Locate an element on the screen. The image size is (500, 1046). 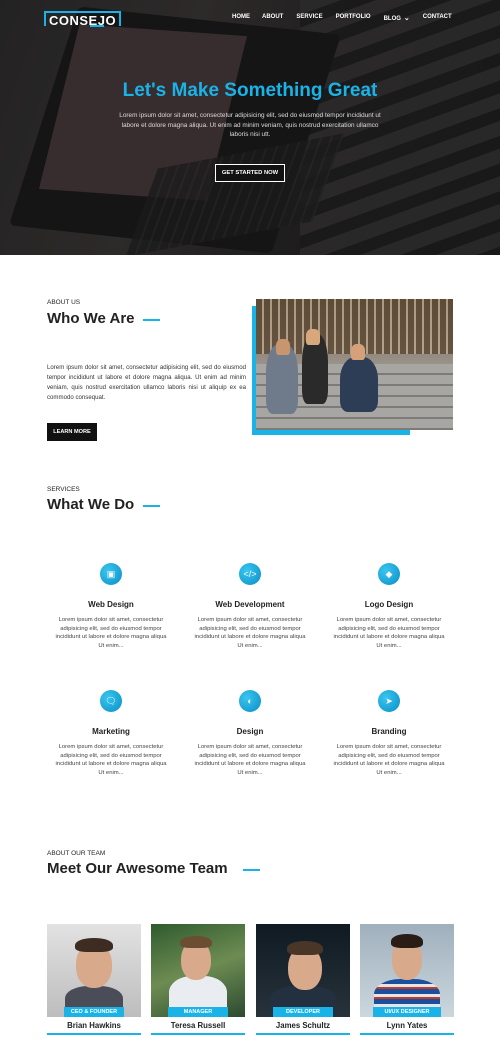
team-card-teresa-russell: MANAGER Teresa Russell is located at coordinates (198, 979).